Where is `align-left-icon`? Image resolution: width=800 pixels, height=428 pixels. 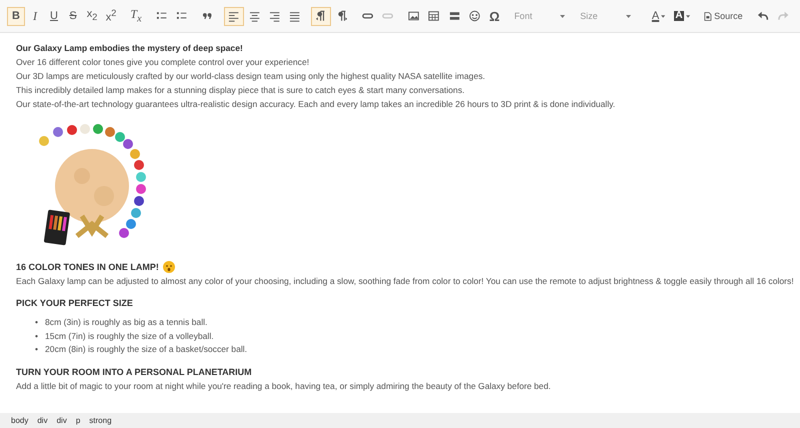 align-left-icon is located at coordinates (234, 16).